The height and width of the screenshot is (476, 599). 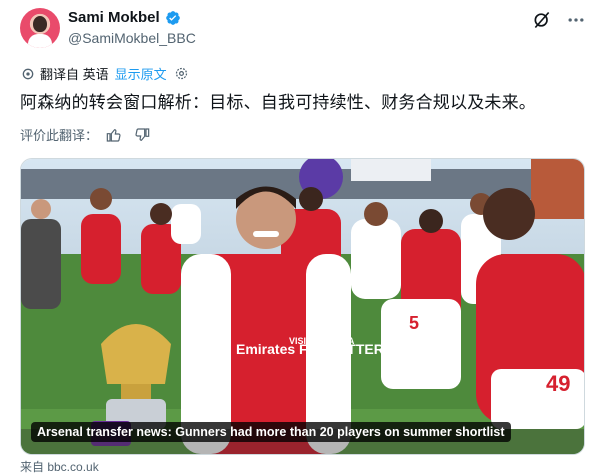 What do you see at coordinates (74, 74) in the screenshot?
I see `translation-label: 翻译自 英语` at bounding box center [74, 74].